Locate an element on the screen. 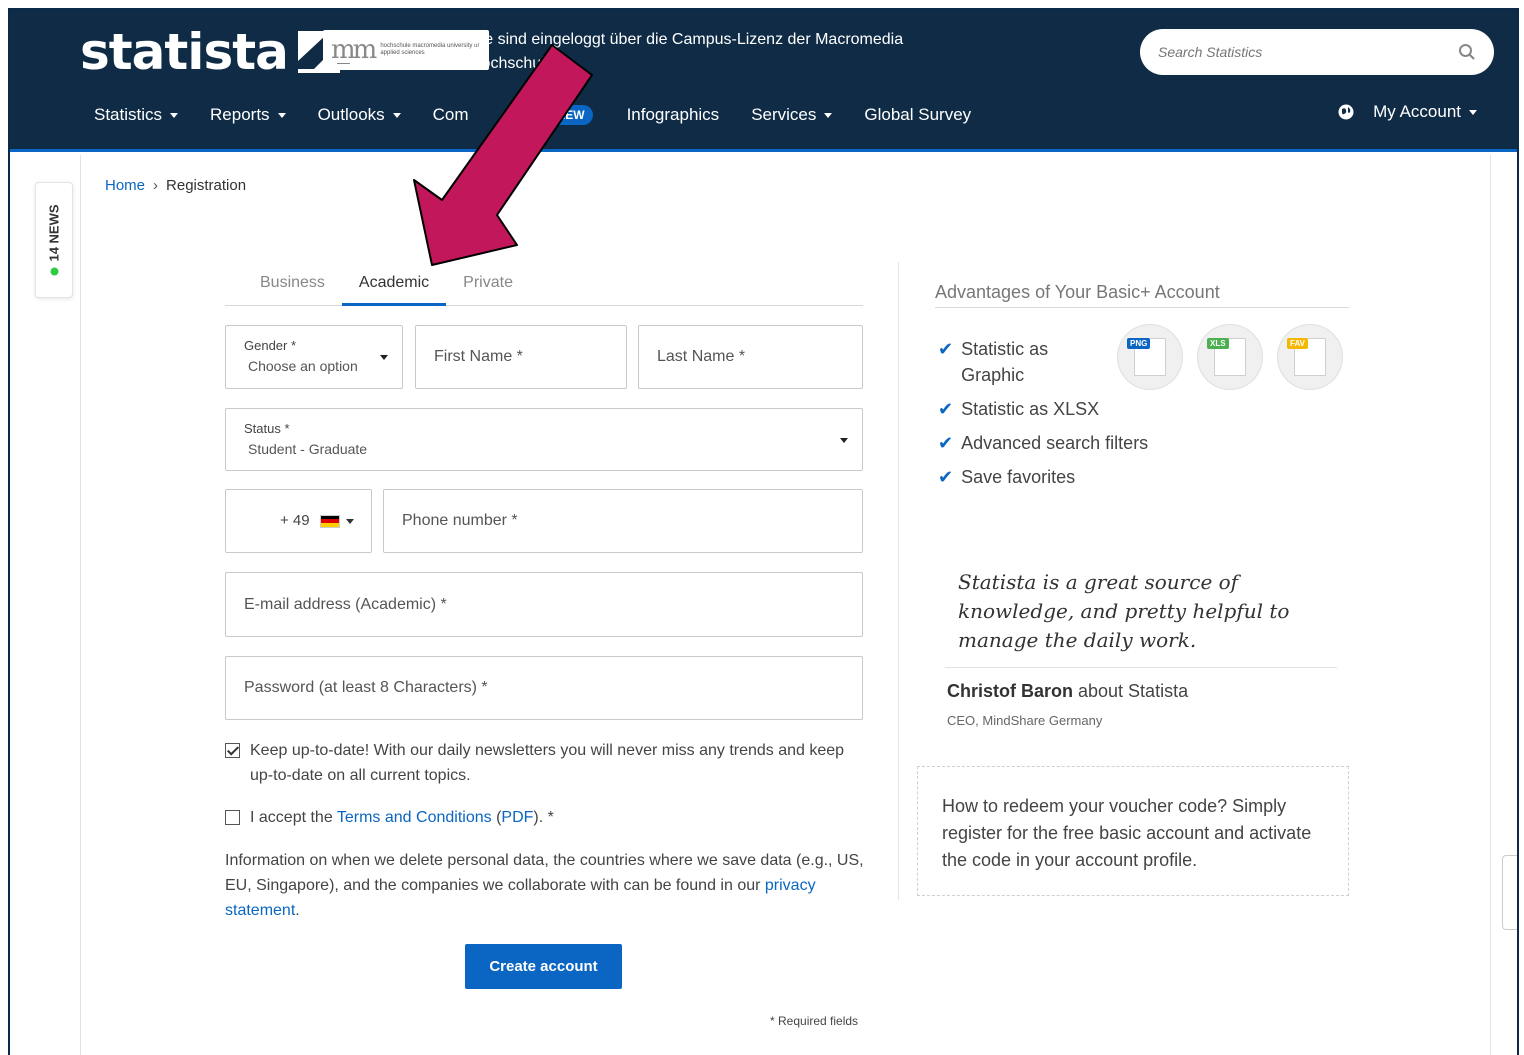  terms-pdf-link: PDF is located at coordinates (517, 817).